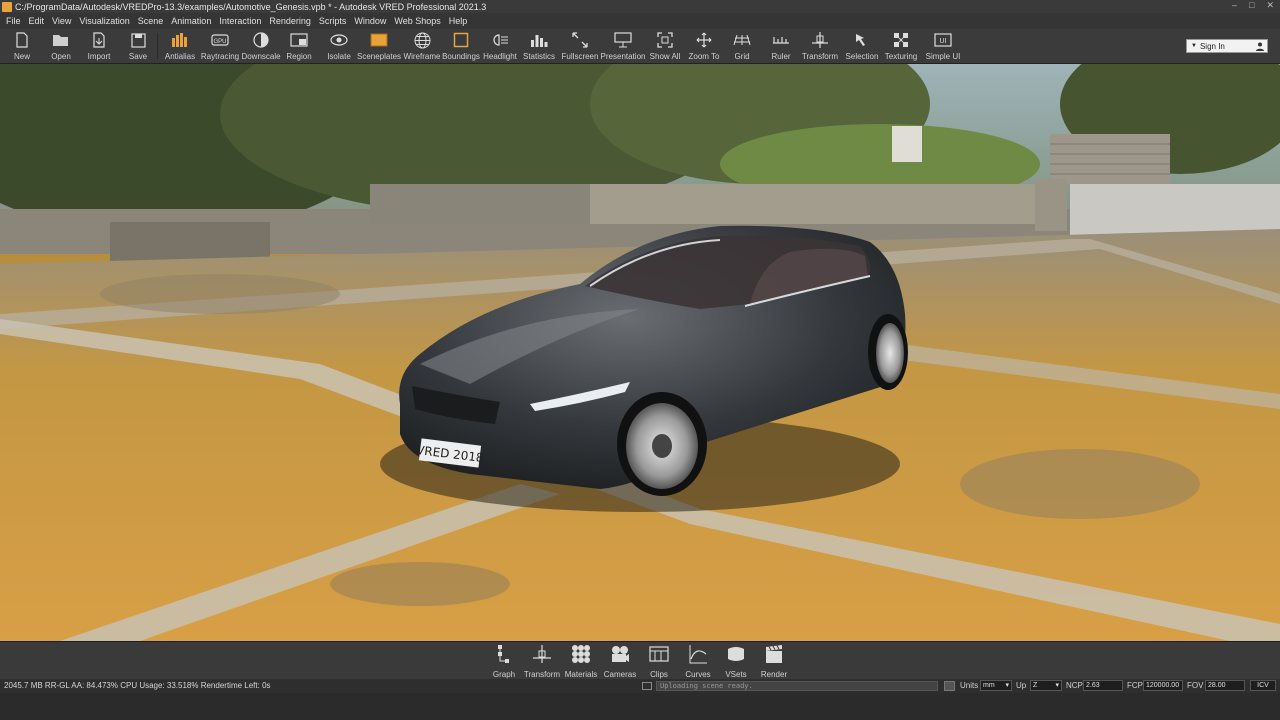 Image resolution: width=1280 pixels, height=720 pixels. I want to click on save-label: Save, so click(138, 56).